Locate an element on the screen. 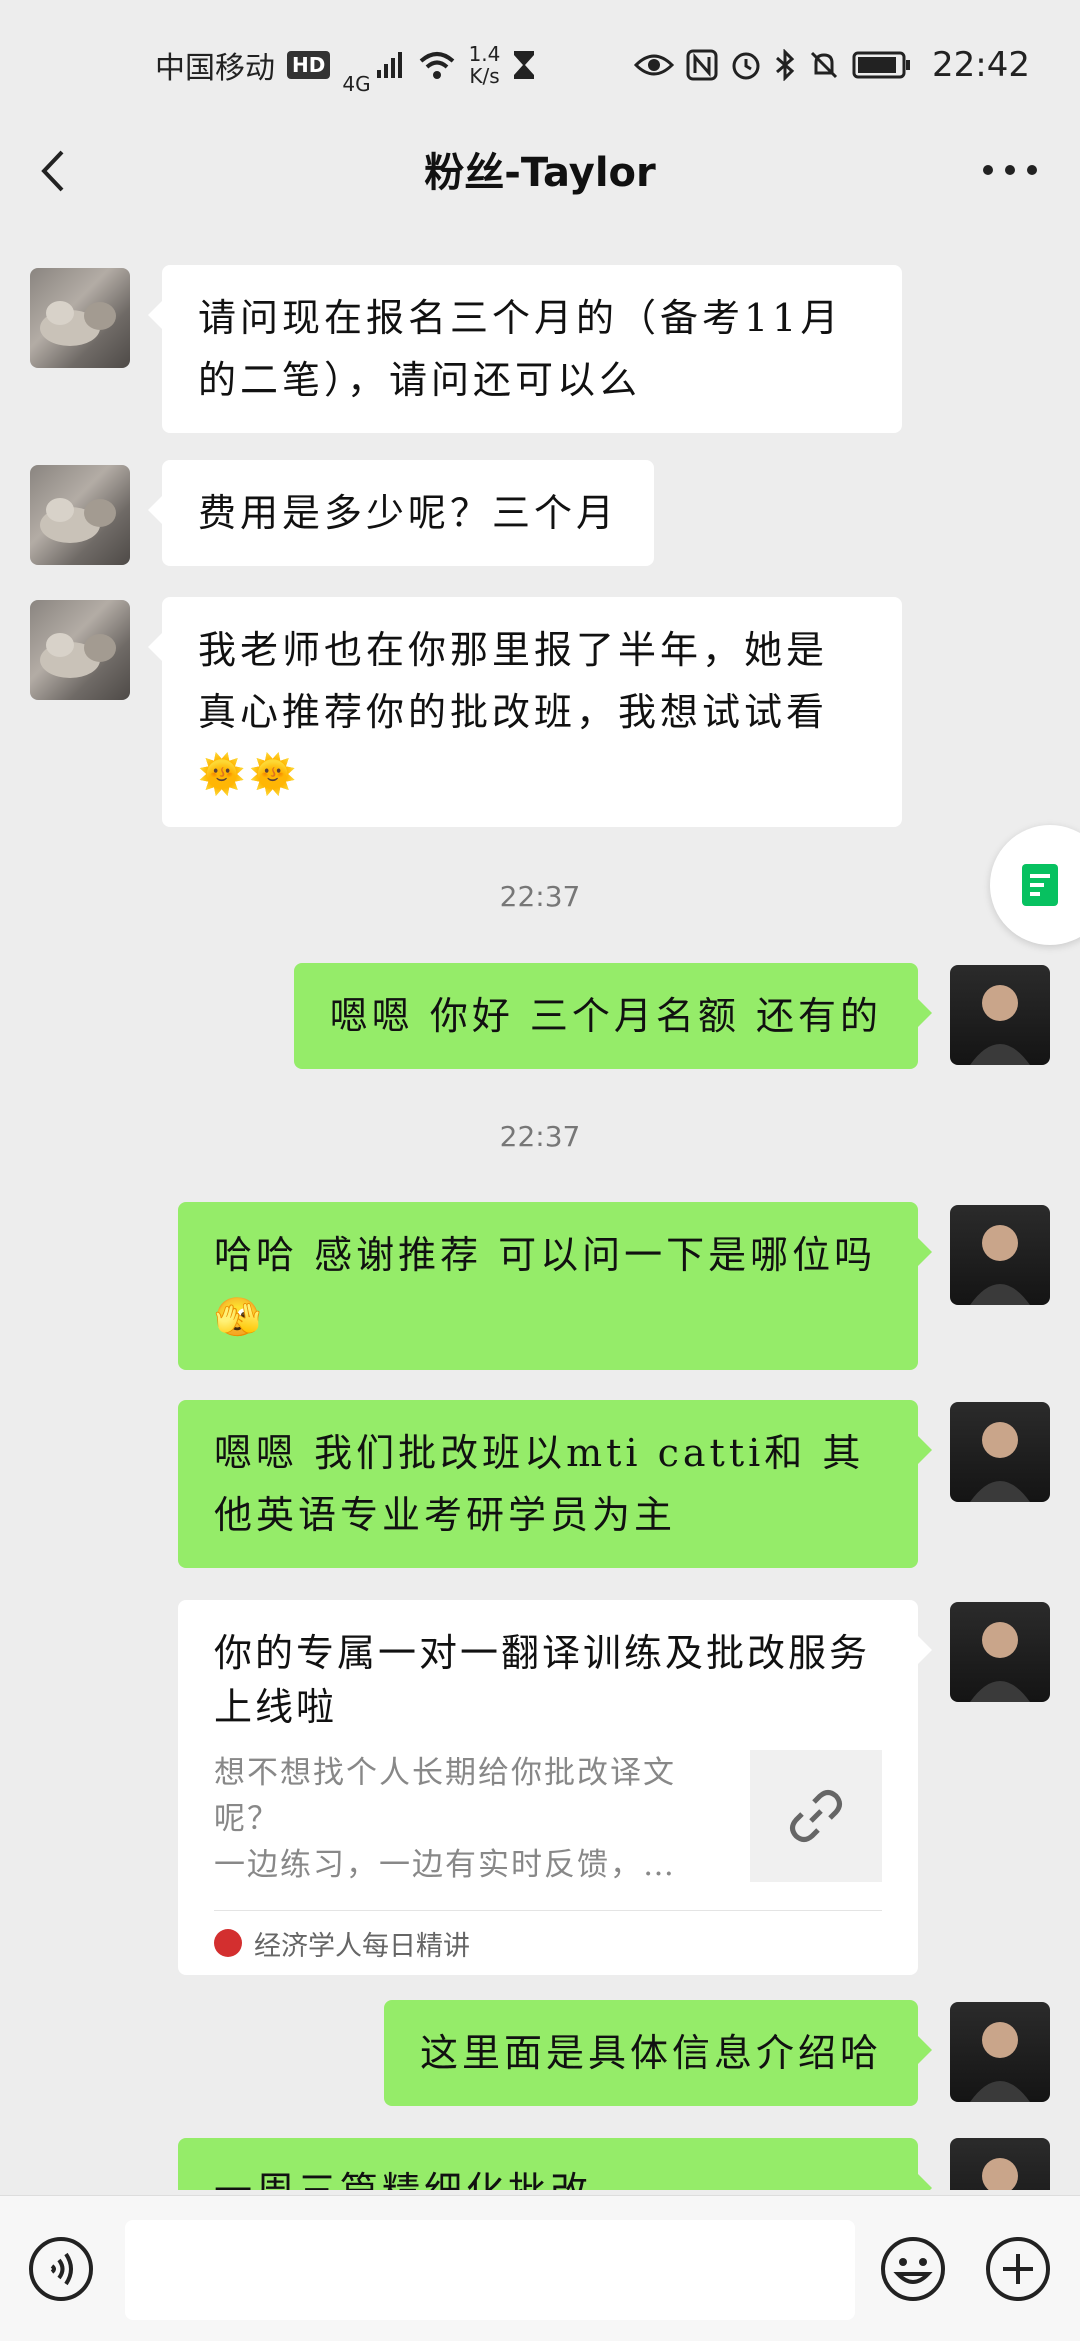 The height and width of the screenshot is (2341, 1080). input-bar is located at coordinates (540, 2268).